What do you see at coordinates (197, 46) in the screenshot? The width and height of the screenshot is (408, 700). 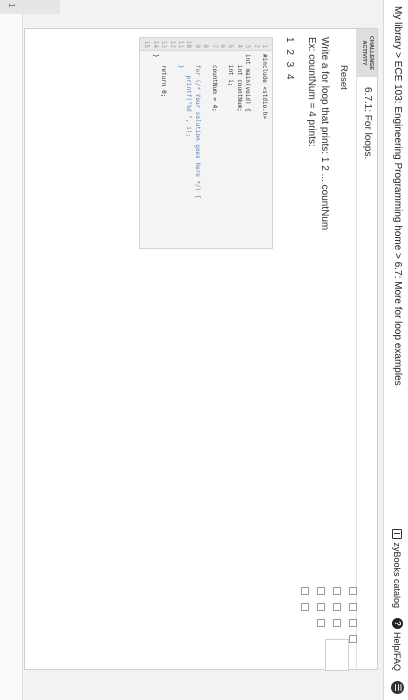 I see `line-number: 9` at bounding box center [197, 46].